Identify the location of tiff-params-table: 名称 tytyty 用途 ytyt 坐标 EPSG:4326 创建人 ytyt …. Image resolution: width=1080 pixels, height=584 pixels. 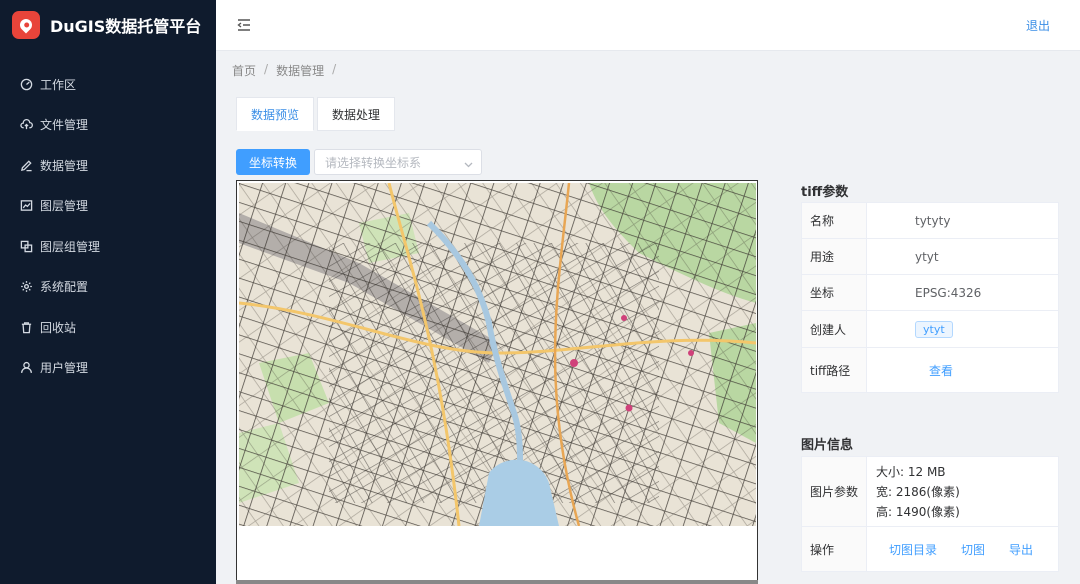
(930, 297).